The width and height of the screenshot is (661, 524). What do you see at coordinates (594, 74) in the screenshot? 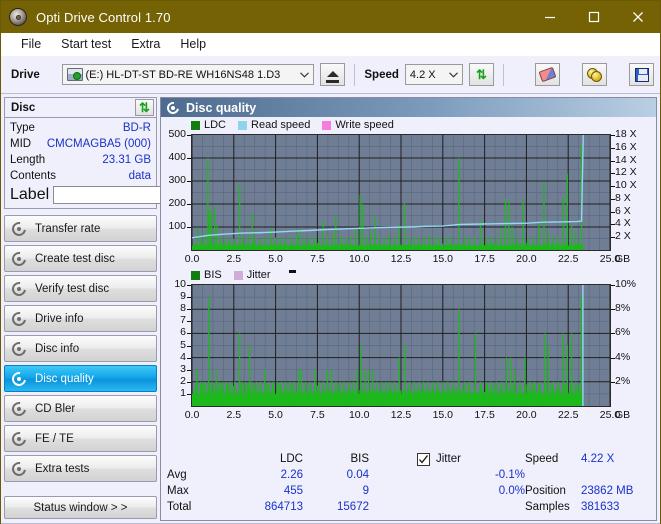
I see `tools-button` at bounding box center [594, 74].